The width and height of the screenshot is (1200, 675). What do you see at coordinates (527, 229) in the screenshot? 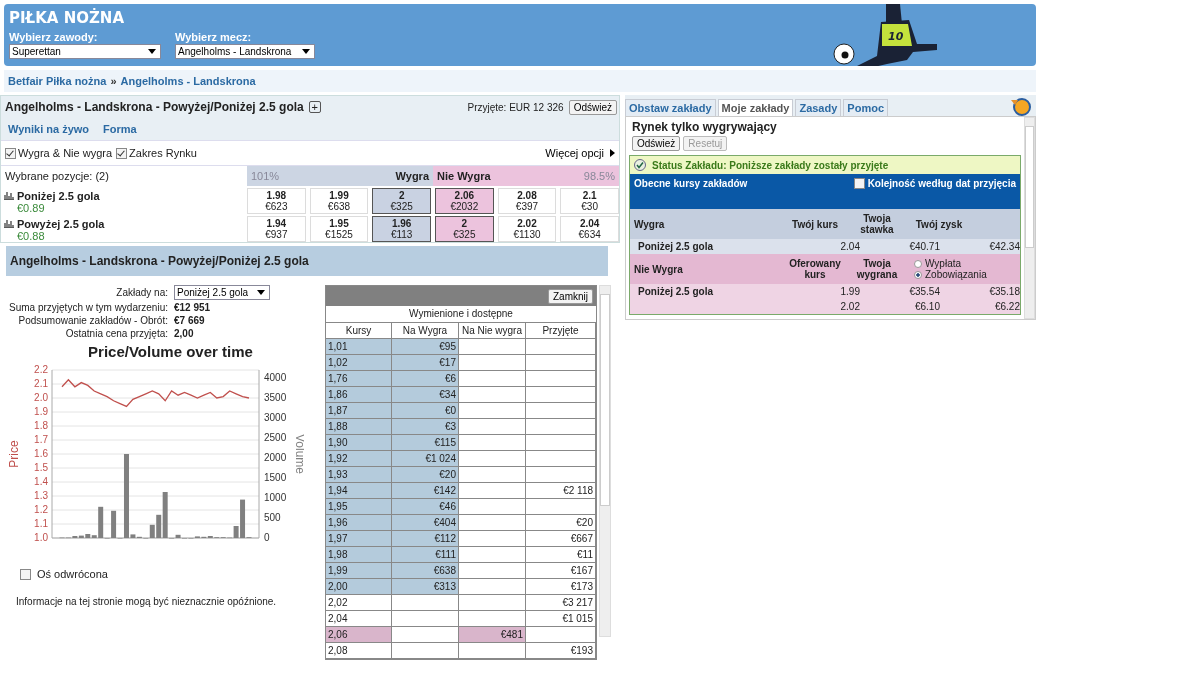
I see `price-button: 2.02 €1130` at bounding box center [527, 229].